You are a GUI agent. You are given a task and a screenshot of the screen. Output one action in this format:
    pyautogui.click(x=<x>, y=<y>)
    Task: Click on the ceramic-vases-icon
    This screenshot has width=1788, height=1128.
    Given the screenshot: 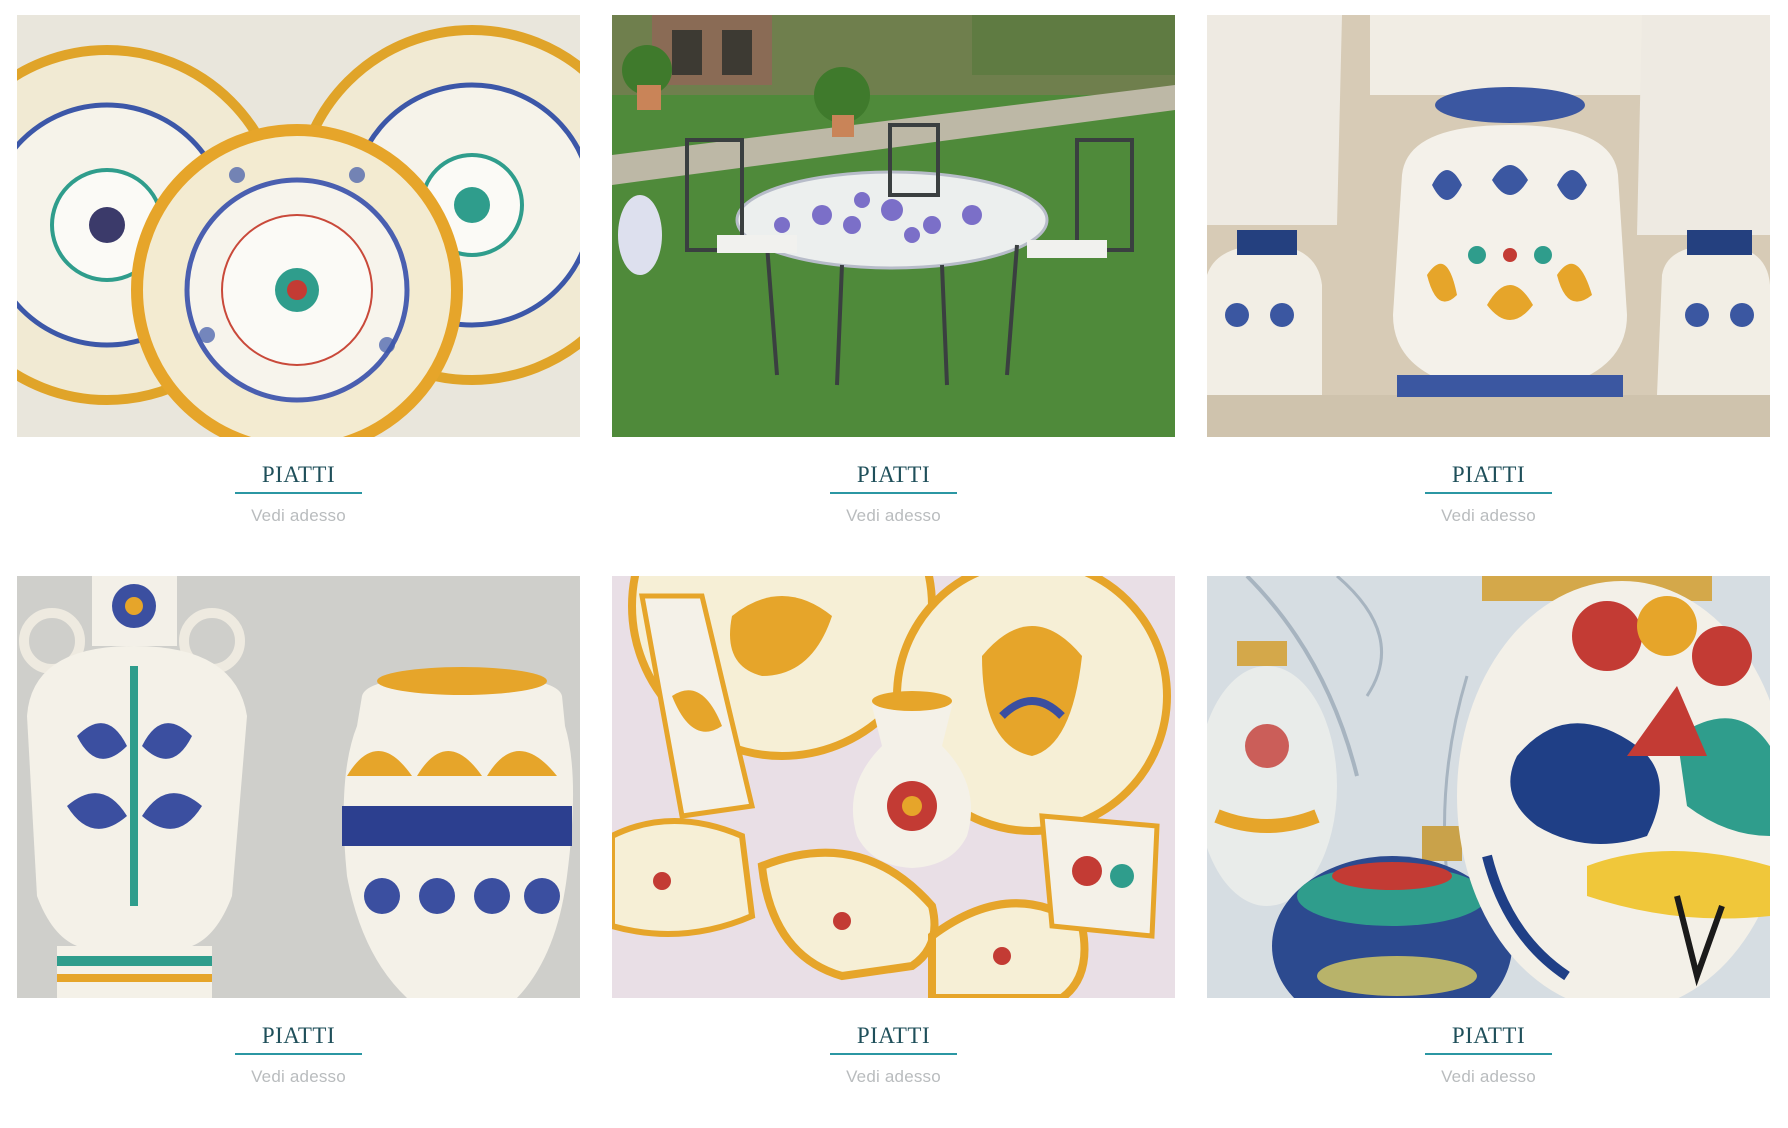 What is the action you would take?
    pyautogui.click(x=298, y=787)
    